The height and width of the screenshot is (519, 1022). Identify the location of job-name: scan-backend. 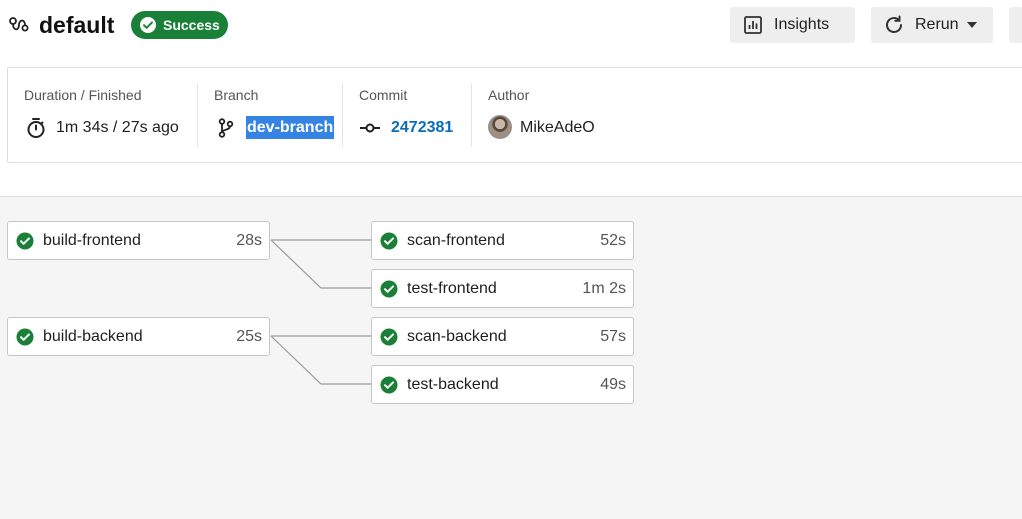
(457, 336).